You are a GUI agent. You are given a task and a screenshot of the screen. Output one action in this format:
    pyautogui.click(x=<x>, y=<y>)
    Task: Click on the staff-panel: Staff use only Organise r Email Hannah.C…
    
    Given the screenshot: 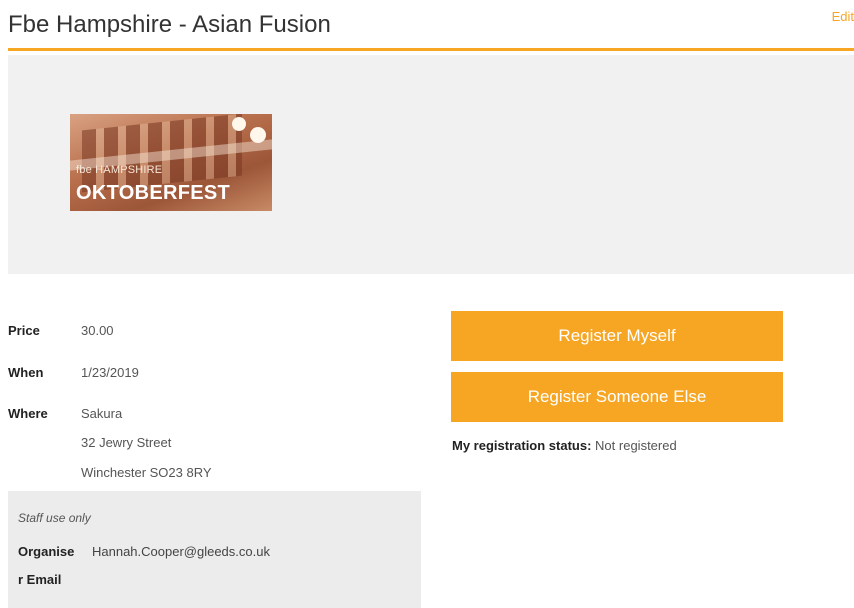 What is the action you would take?
    pyautogui.click(x=214, y=549)
    